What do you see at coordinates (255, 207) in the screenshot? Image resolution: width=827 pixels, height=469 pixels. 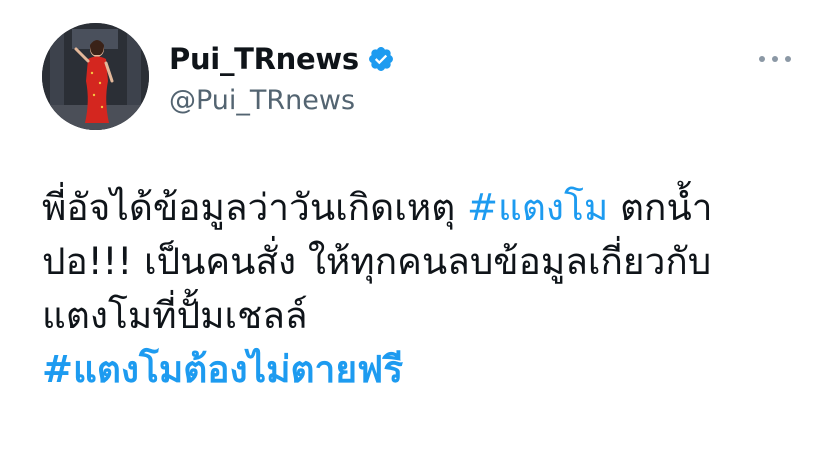 I see `tweet-line-1-text: พี่อัจได้ข้อมูลว่าวันเกิดเหตุ` at bounding box center [255, 207].